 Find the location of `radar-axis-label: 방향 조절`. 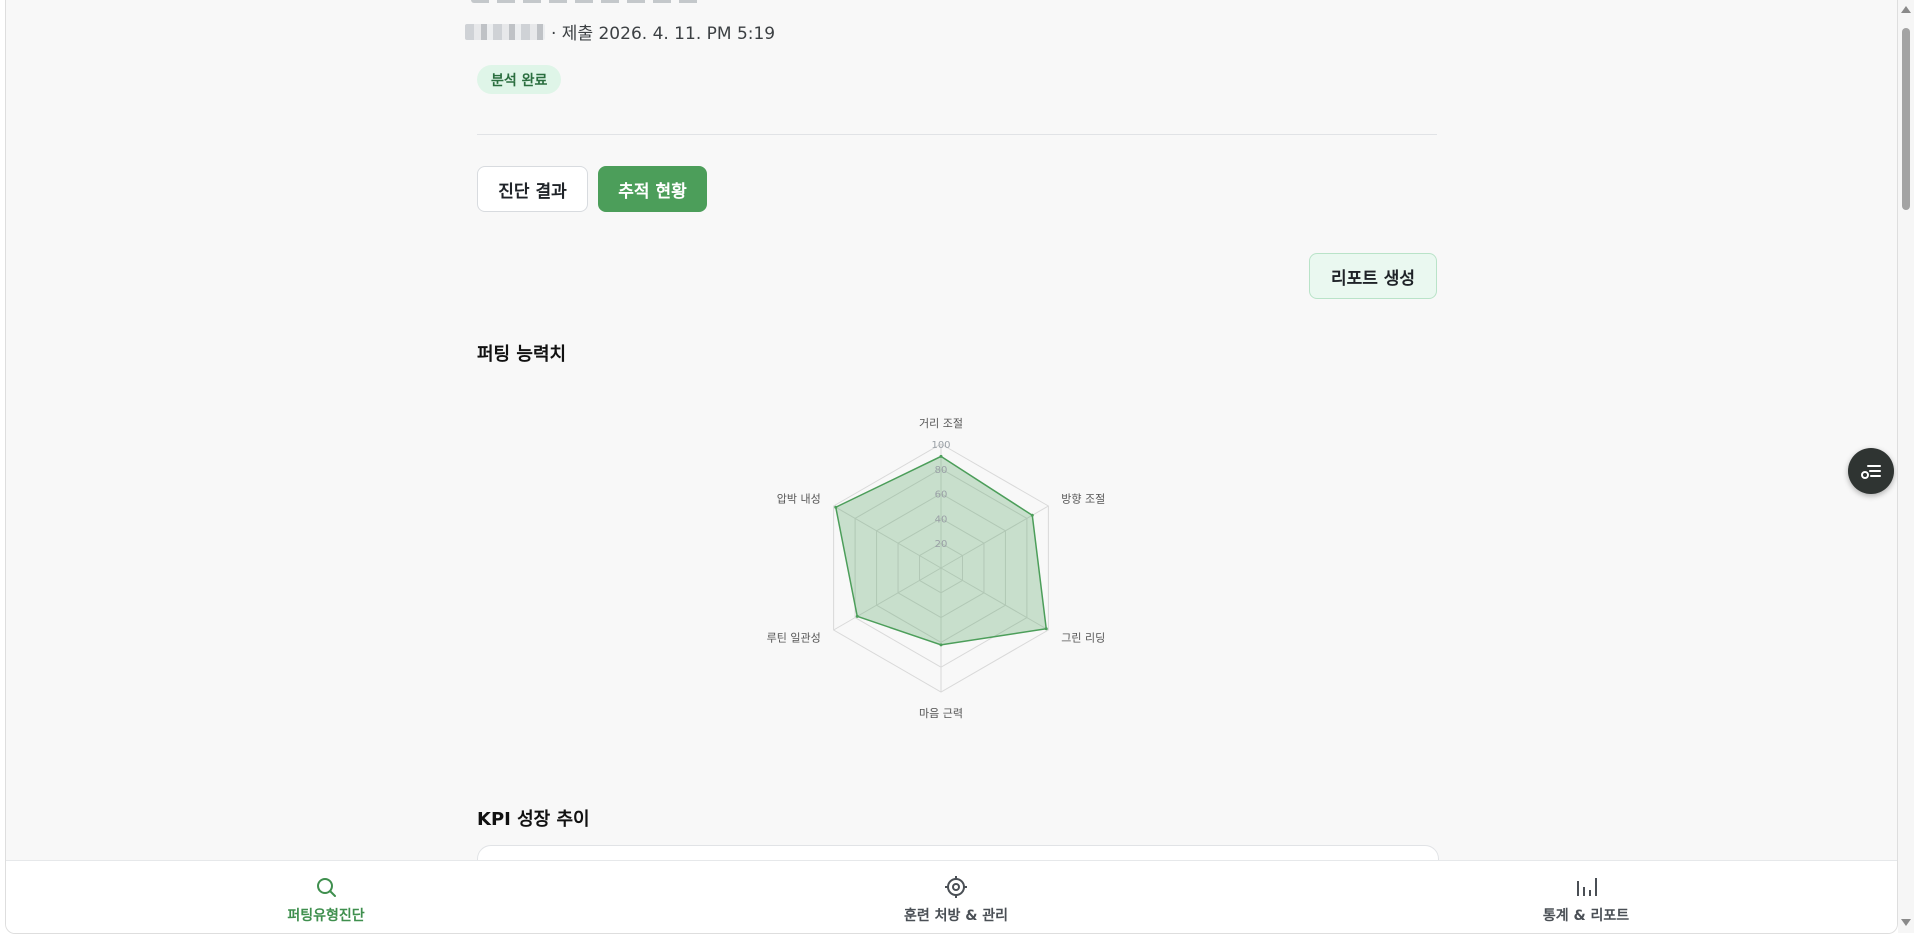

radar-axis-label: 방향 조절 is located at coordinates (1083, 499).